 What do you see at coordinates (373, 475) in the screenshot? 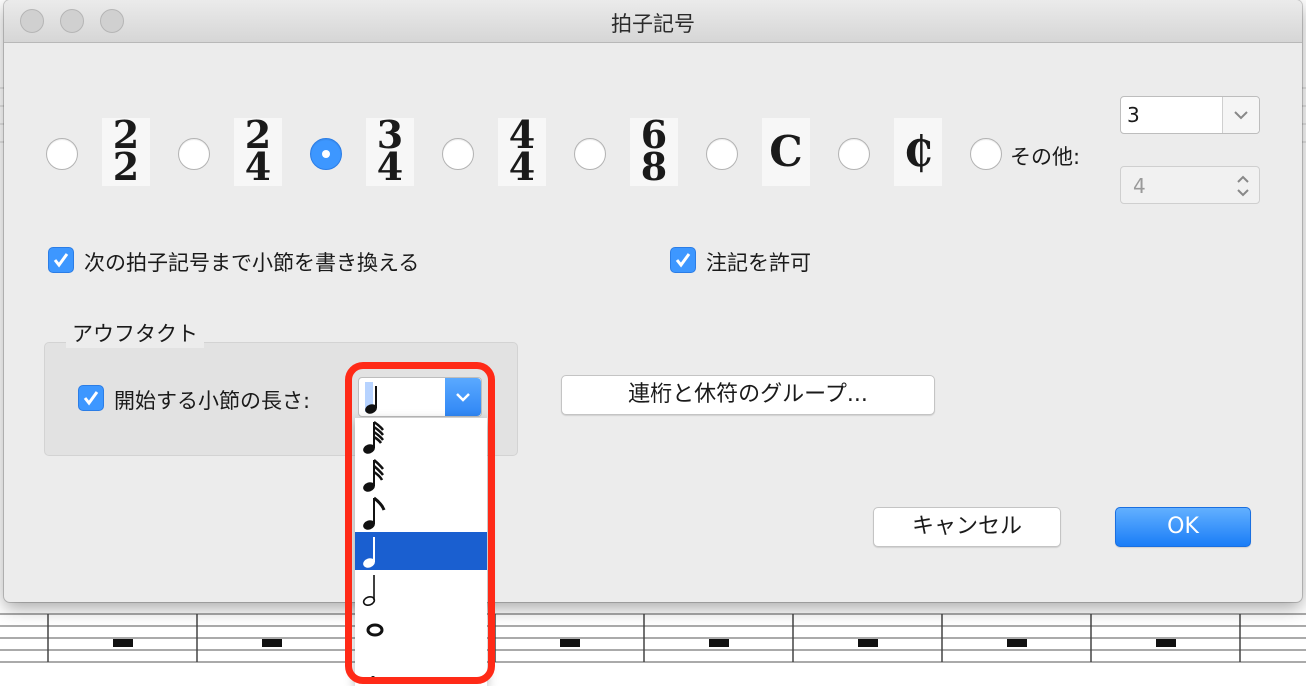
I see `thirty-second-note-icon` at bounding box center [373, 475].